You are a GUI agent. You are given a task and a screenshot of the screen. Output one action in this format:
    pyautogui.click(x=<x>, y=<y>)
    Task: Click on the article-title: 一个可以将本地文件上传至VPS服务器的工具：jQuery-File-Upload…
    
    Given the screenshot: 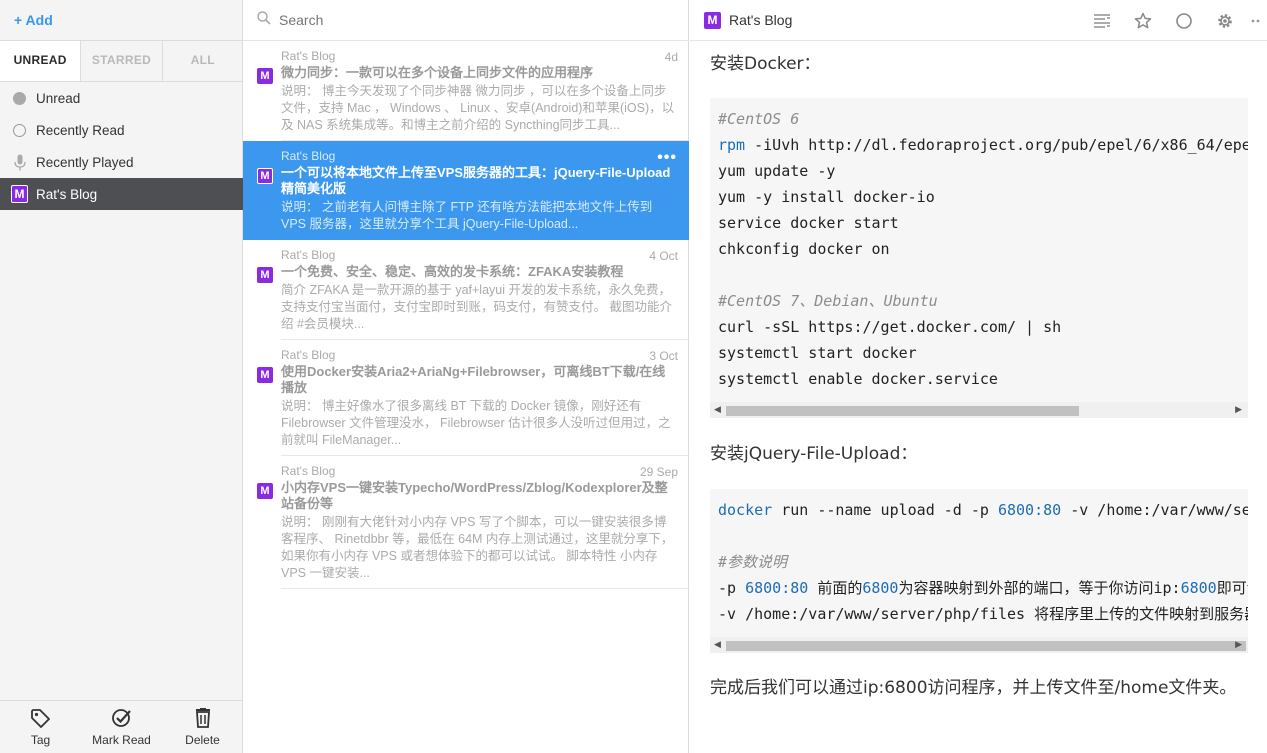 What is the action you would take?
    pyautogui.click(x=476, y=180)
    